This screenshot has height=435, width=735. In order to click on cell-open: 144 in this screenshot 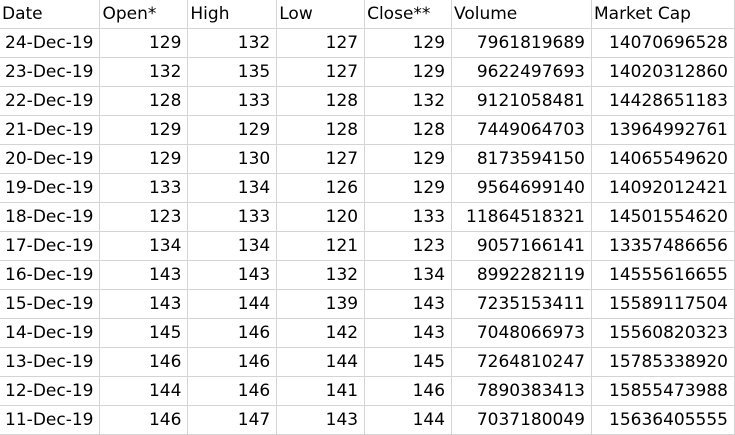, I will do `click(144, 391)`.